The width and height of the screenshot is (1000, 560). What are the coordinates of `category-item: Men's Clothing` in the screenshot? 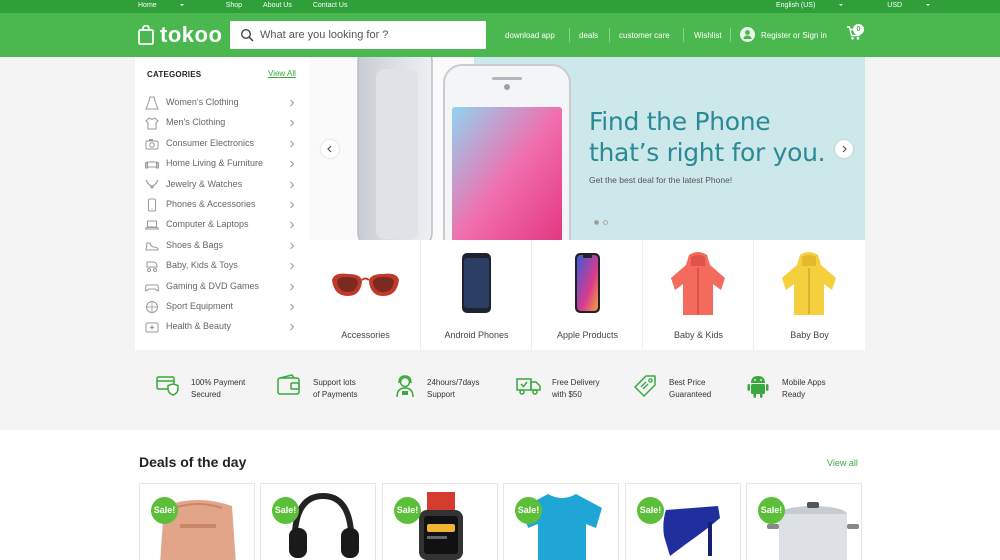 It's located at (222, 124).